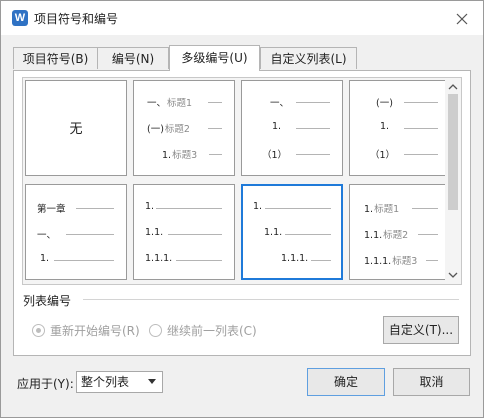  What do you see at coordinates (271, 299) in the screenshot?
I see `section-divider` at bounding box center [271, 299].